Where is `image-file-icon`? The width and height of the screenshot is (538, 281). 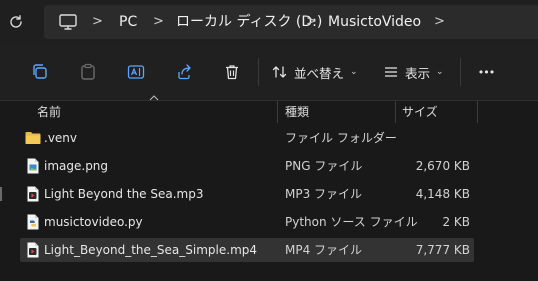
image-file-icon is located at coordinates (33, 166).